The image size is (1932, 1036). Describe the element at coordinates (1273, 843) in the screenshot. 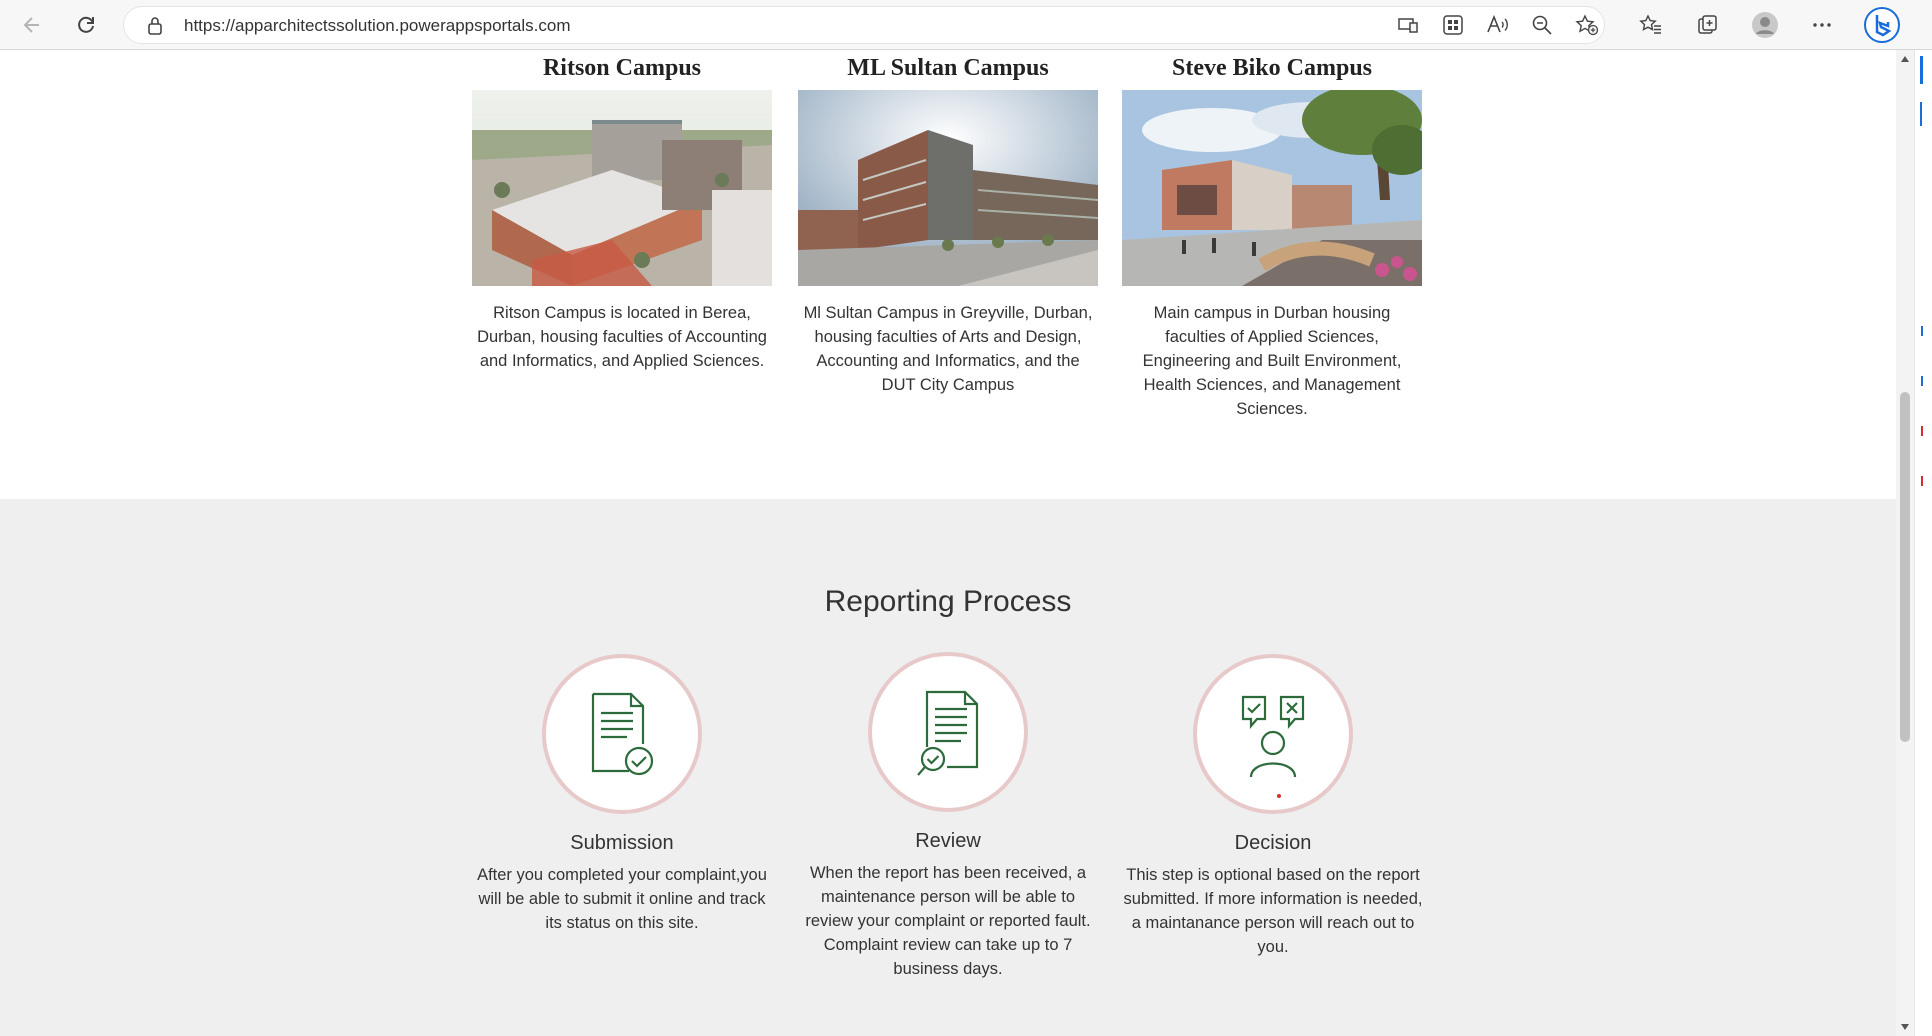

I see `step-title: Decision` at that location.